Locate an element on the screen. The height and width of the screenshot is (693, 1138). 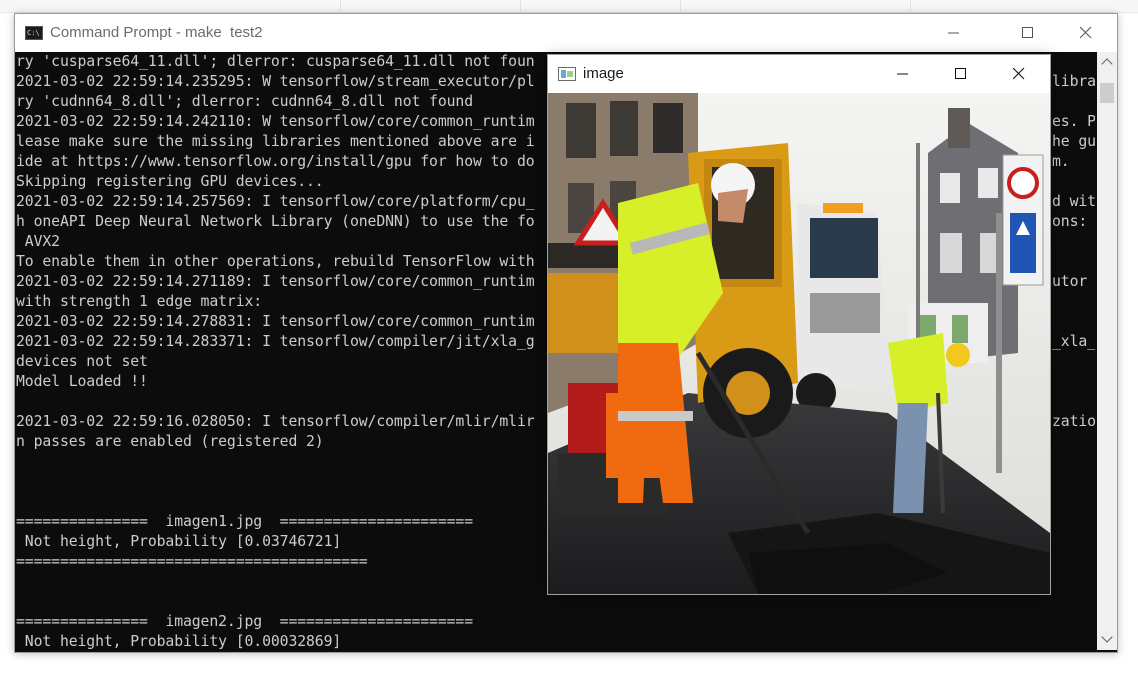
console-line: devices not set is located at coordinates (82, 361).